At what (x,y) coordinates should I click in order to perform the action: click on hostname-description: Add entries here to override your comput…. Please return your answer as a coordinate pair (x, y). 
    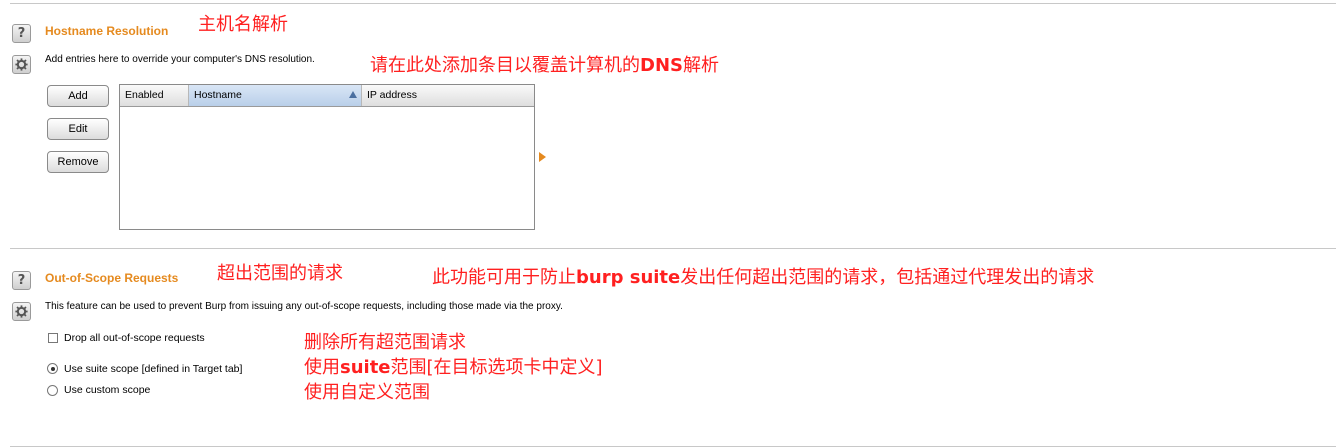
    Looking at the image, I should click on (180, 59).